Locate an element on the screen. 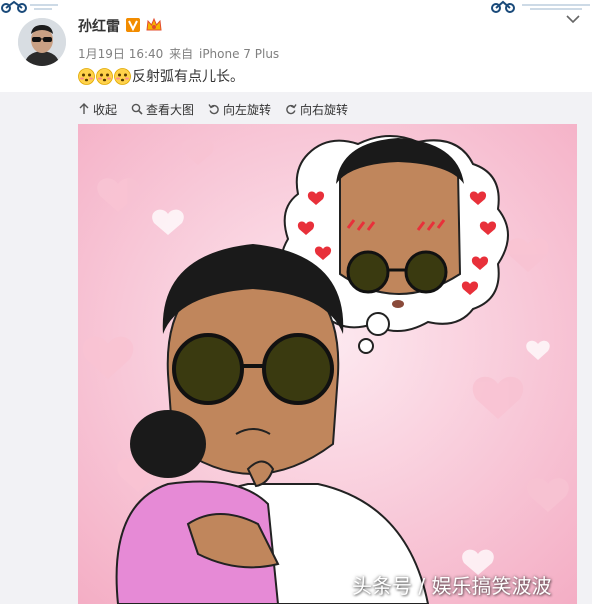 This screenshot has height=604, width=592. post-device: iPhone 7 Plus is located at coordinates (239, 54).